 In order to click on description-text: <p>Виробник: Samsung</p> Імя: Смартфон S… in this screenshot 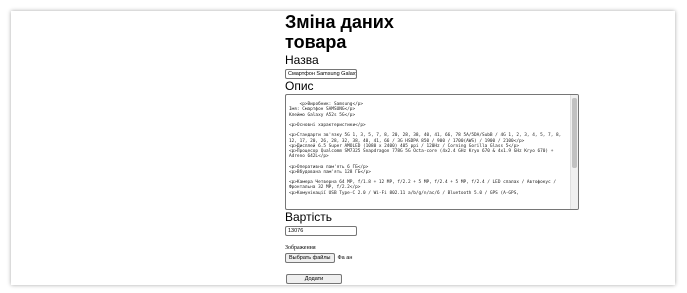, I will do `click(425, 149)`.